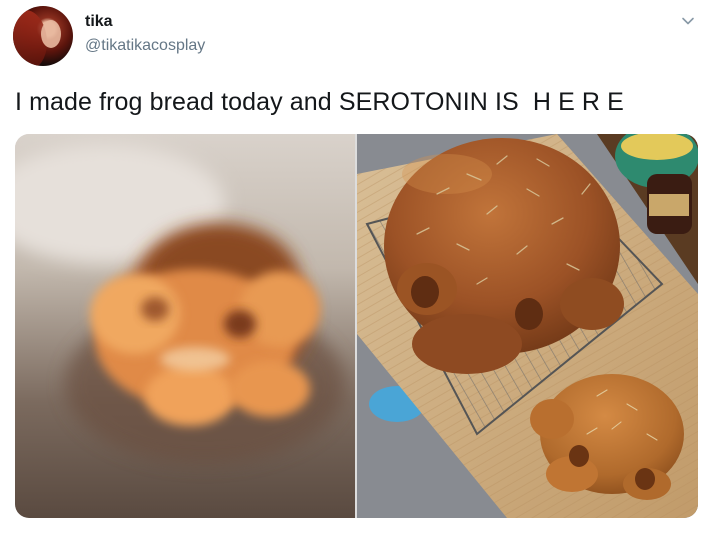  I want to click on avatar, so click(43, 36).